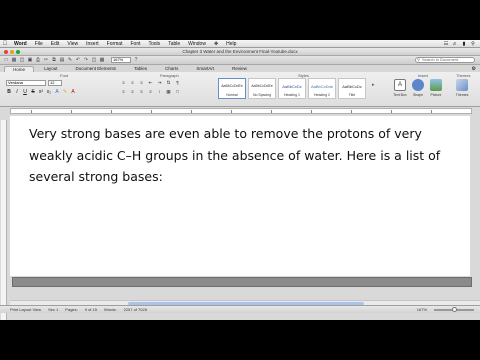  Describe the element at coordinates (473, 44) in the screenshot. I see `search-icon: ⚲` at that location.